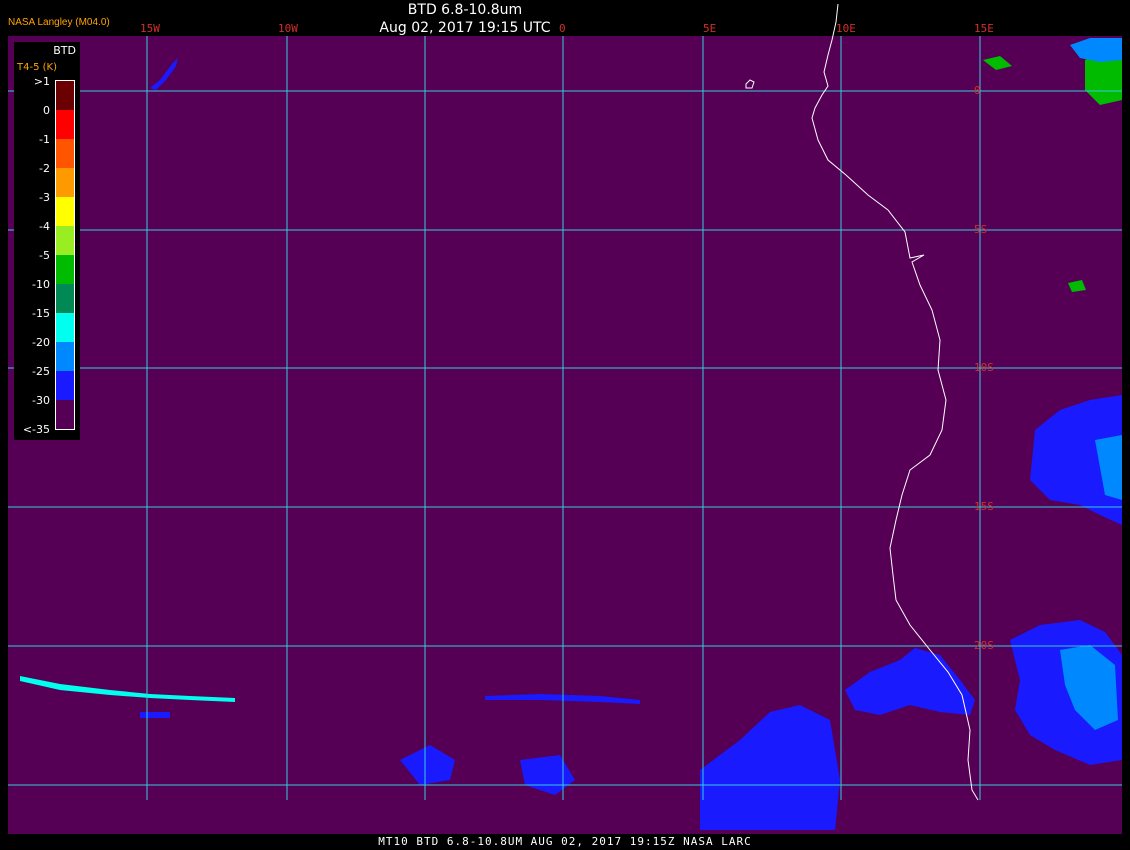  Describe the element at coordinates (41, 371) in the screenshot. I see `legend-label: -25` at that location.